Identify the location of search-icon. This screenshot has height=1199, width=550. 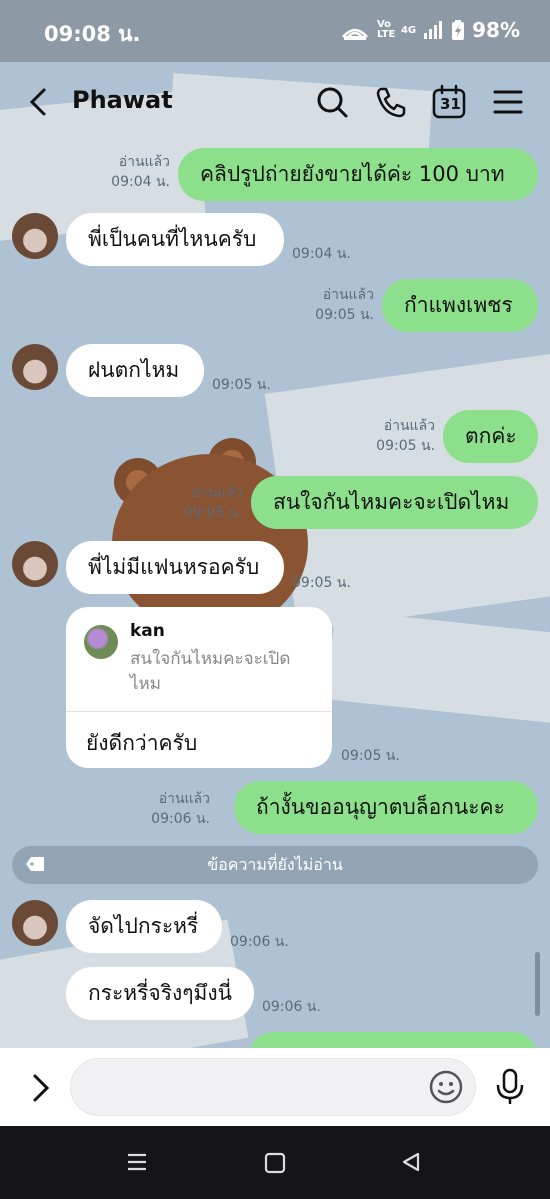
(332, 102).